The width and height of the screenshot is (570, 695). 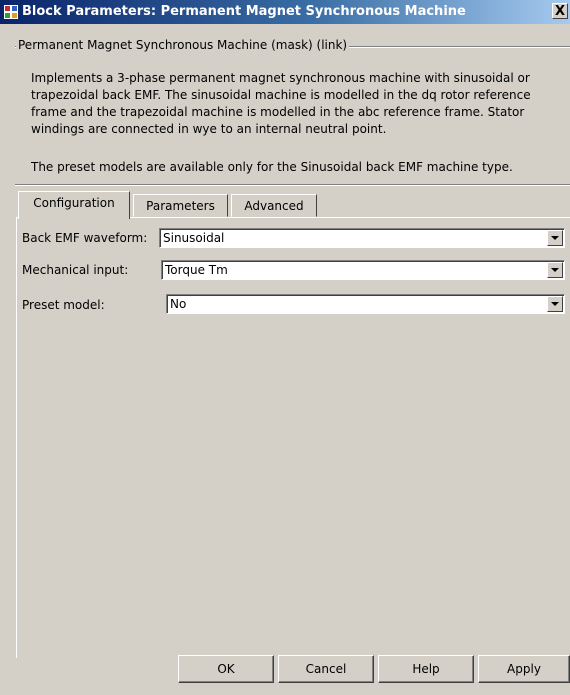 What do you see at coordinates (75, 270) in the screenshot?
I see `mechanical-input-label: Mechanical input:` at bounding box center [75, 270].